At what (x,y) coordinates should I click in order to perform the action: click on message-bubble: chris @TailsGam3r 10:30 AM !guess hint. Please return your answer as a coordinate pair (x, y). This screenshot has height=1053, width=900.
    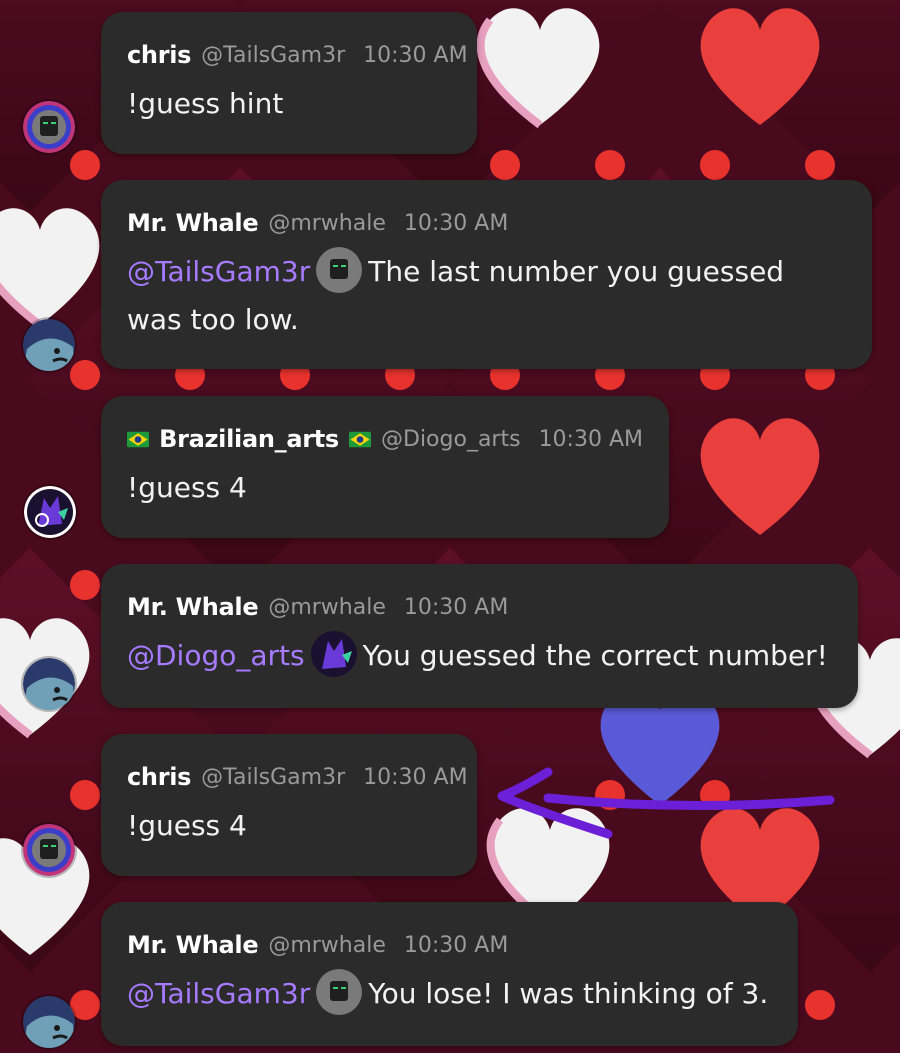
    Looking at the image, I should click on (289, 83).